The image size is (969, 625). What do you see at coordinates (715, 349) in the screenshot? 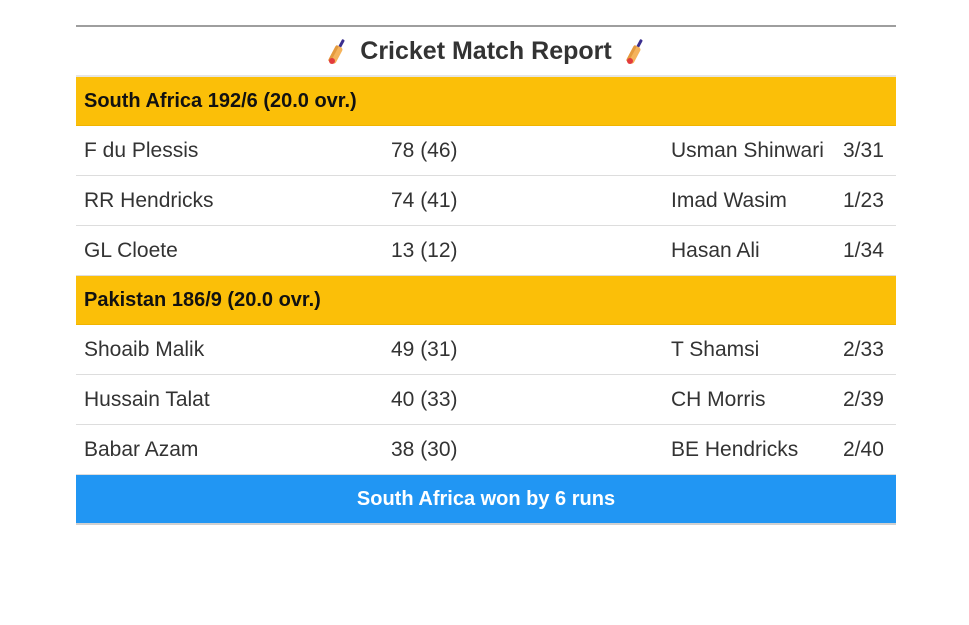
I see `bowler-name: T Shamsi` at bounding box center [715, 349].